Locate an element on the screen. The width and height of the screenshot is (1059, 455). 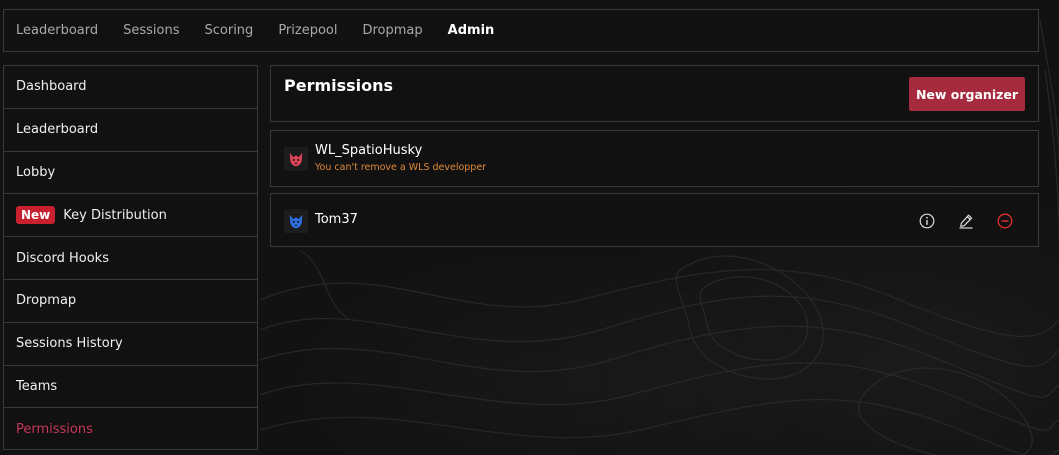
sidebar-item-discord-hooks: Discord Hooks is located at coordinates (130, 258).